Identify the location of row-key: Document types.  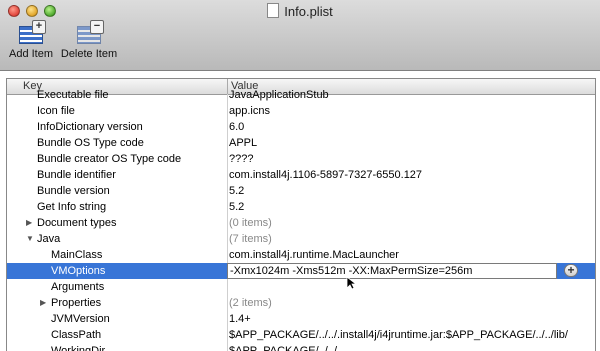
(77, 223).